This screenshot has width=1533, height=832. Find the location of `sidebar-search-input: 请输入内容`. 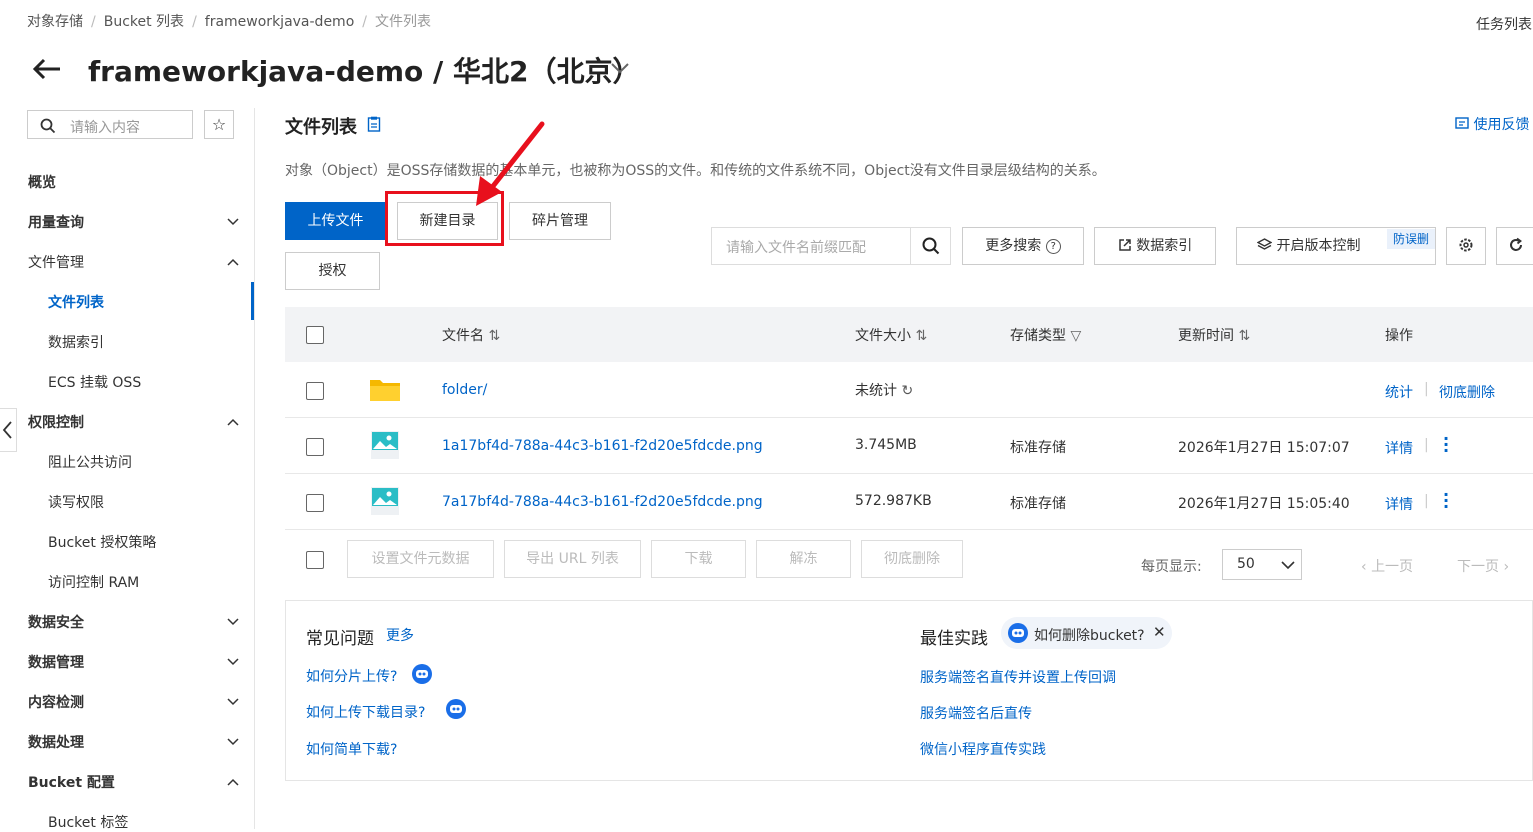

sidebar-search-input: 请输入内容 is located at coordinates (110, 124).